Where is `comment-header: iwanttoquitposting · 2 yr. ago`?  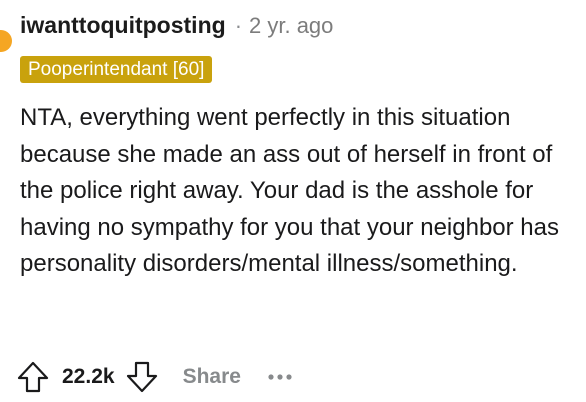
comment-header: iwanttoquitposting · 2 yr. ago is located at coordinates (176, 25).